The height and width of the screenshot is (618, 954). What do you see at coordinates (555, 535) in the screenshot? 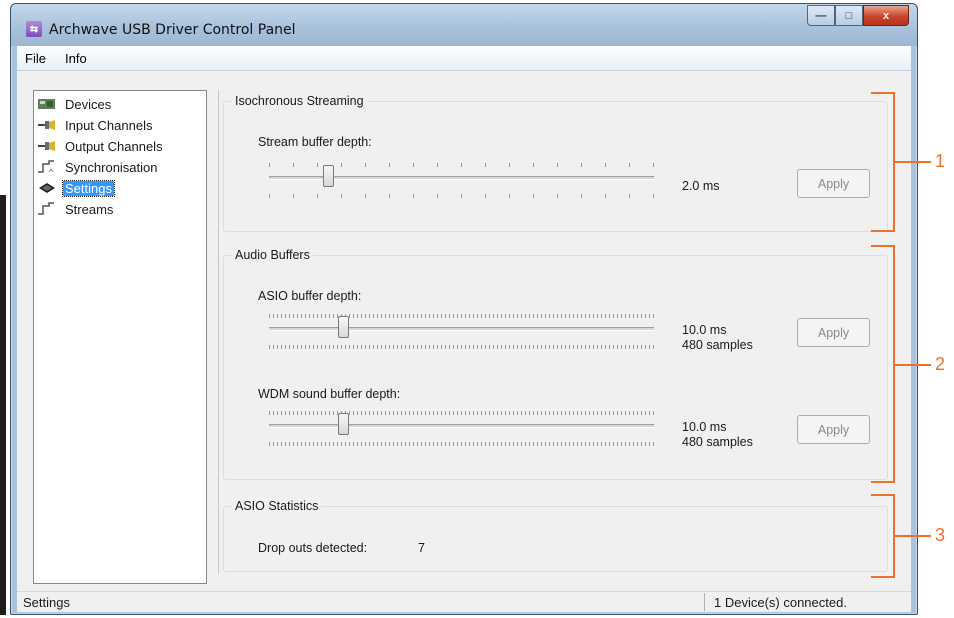
I see `asio-statistics-group: ASIO Statistics Drop outs detected: 7` at bounding box center [555, 535].